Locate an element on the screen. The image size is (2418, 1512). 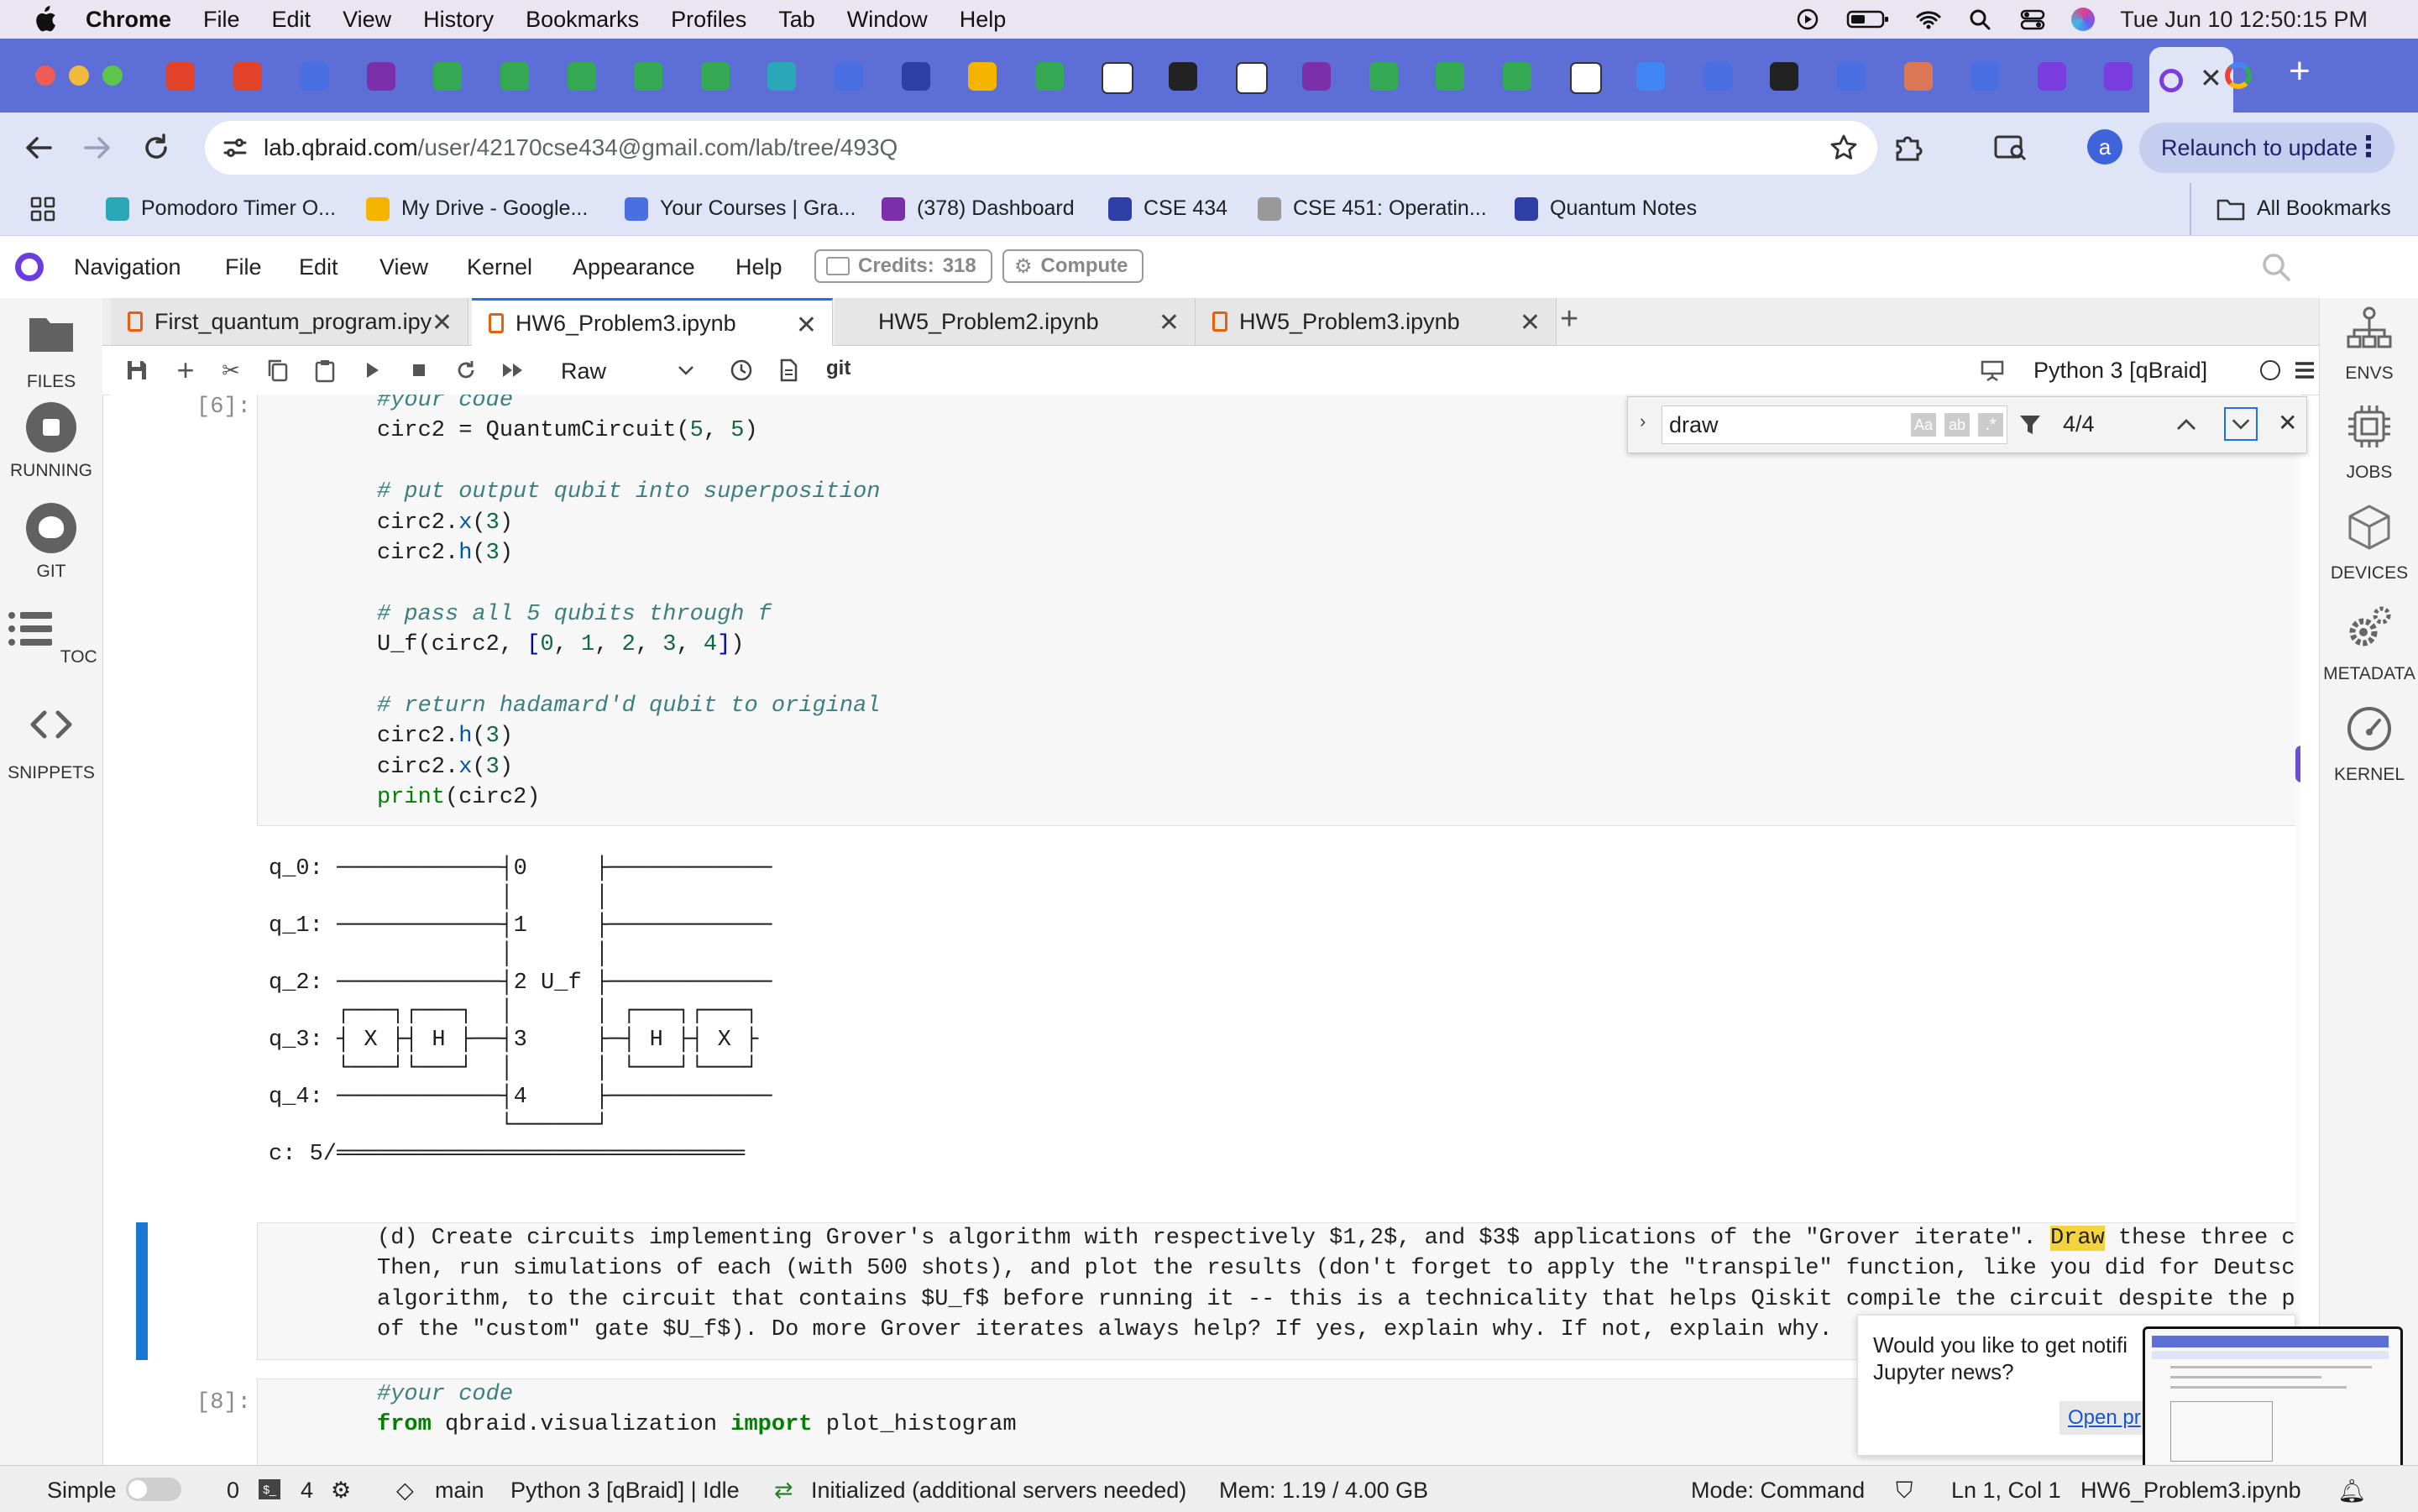
terminal-icon: $_ is located at coordinates (269, 1489).